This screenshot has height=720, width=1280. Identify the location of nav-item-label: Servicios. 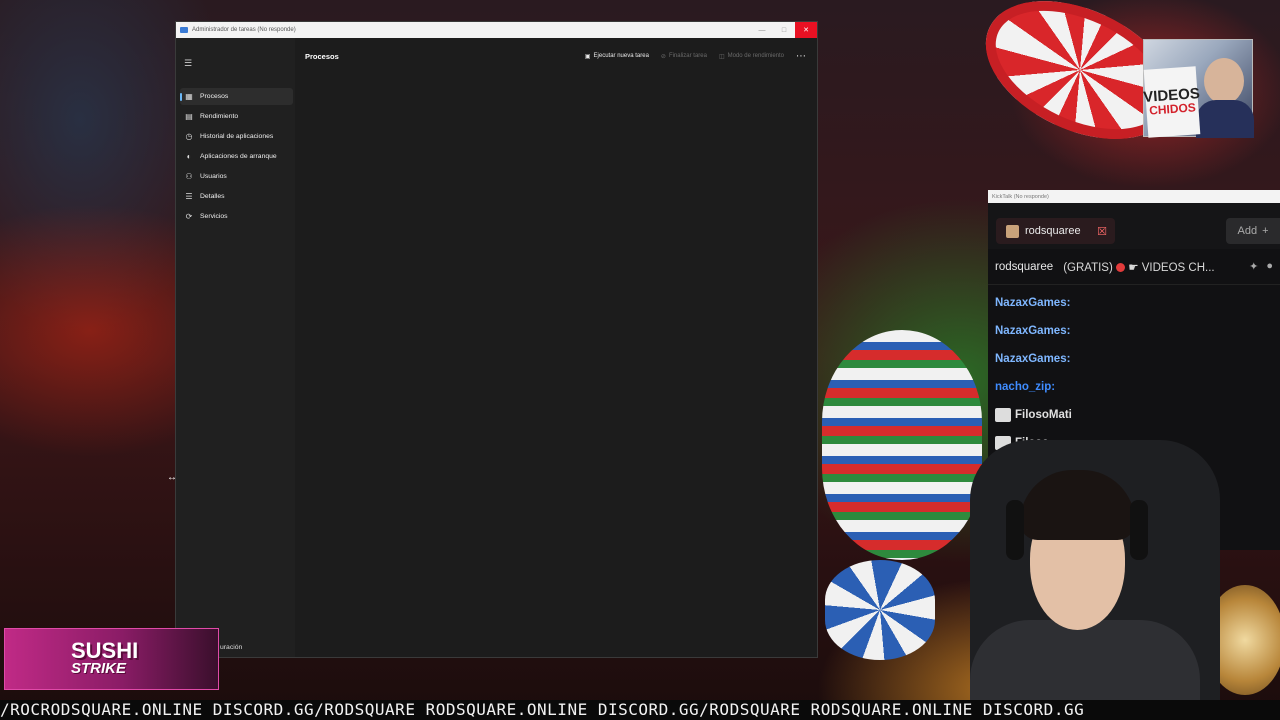
(214, 216).